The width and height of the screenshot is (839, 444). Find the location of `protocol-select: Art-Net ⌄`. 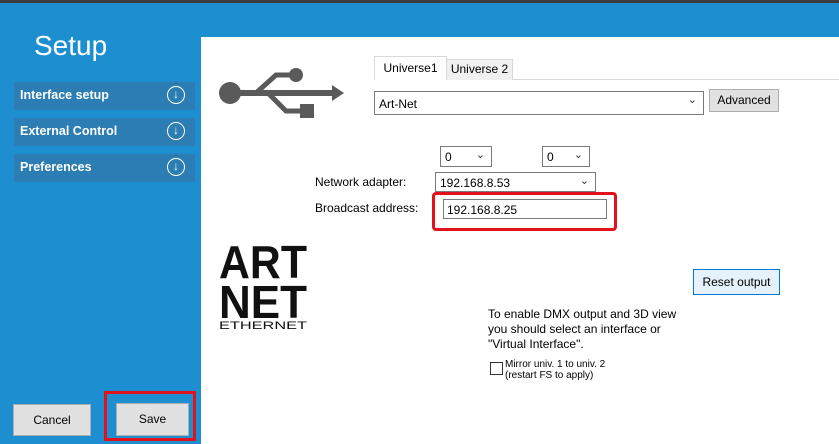

protocol-select: Art-Net ⌄ is located at coordinates (539, 103).